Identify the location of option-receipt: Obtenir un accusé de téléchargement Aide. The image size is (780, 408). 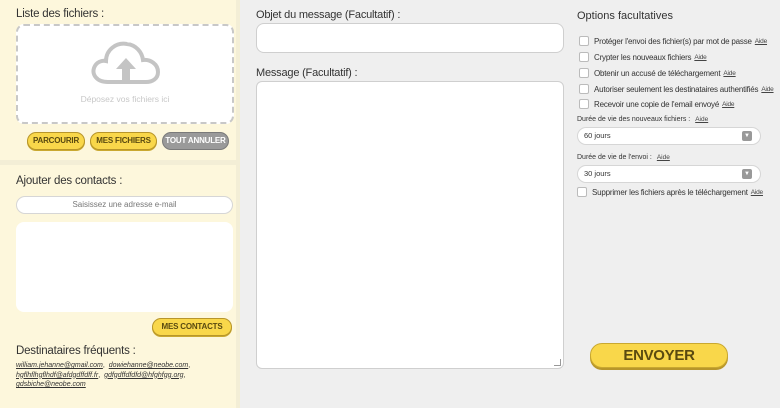
(657, 73).